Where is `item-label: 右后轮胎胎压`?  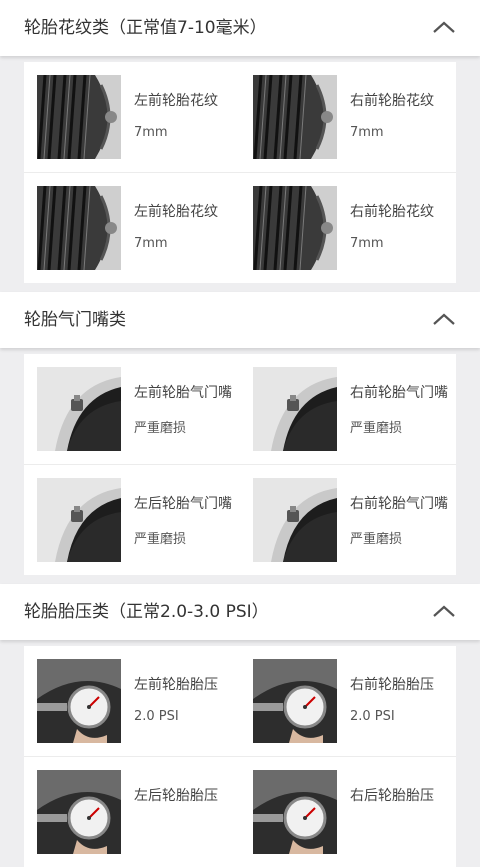
item-label: 右后轮胎胎压 is located at coordinates (392, 796).